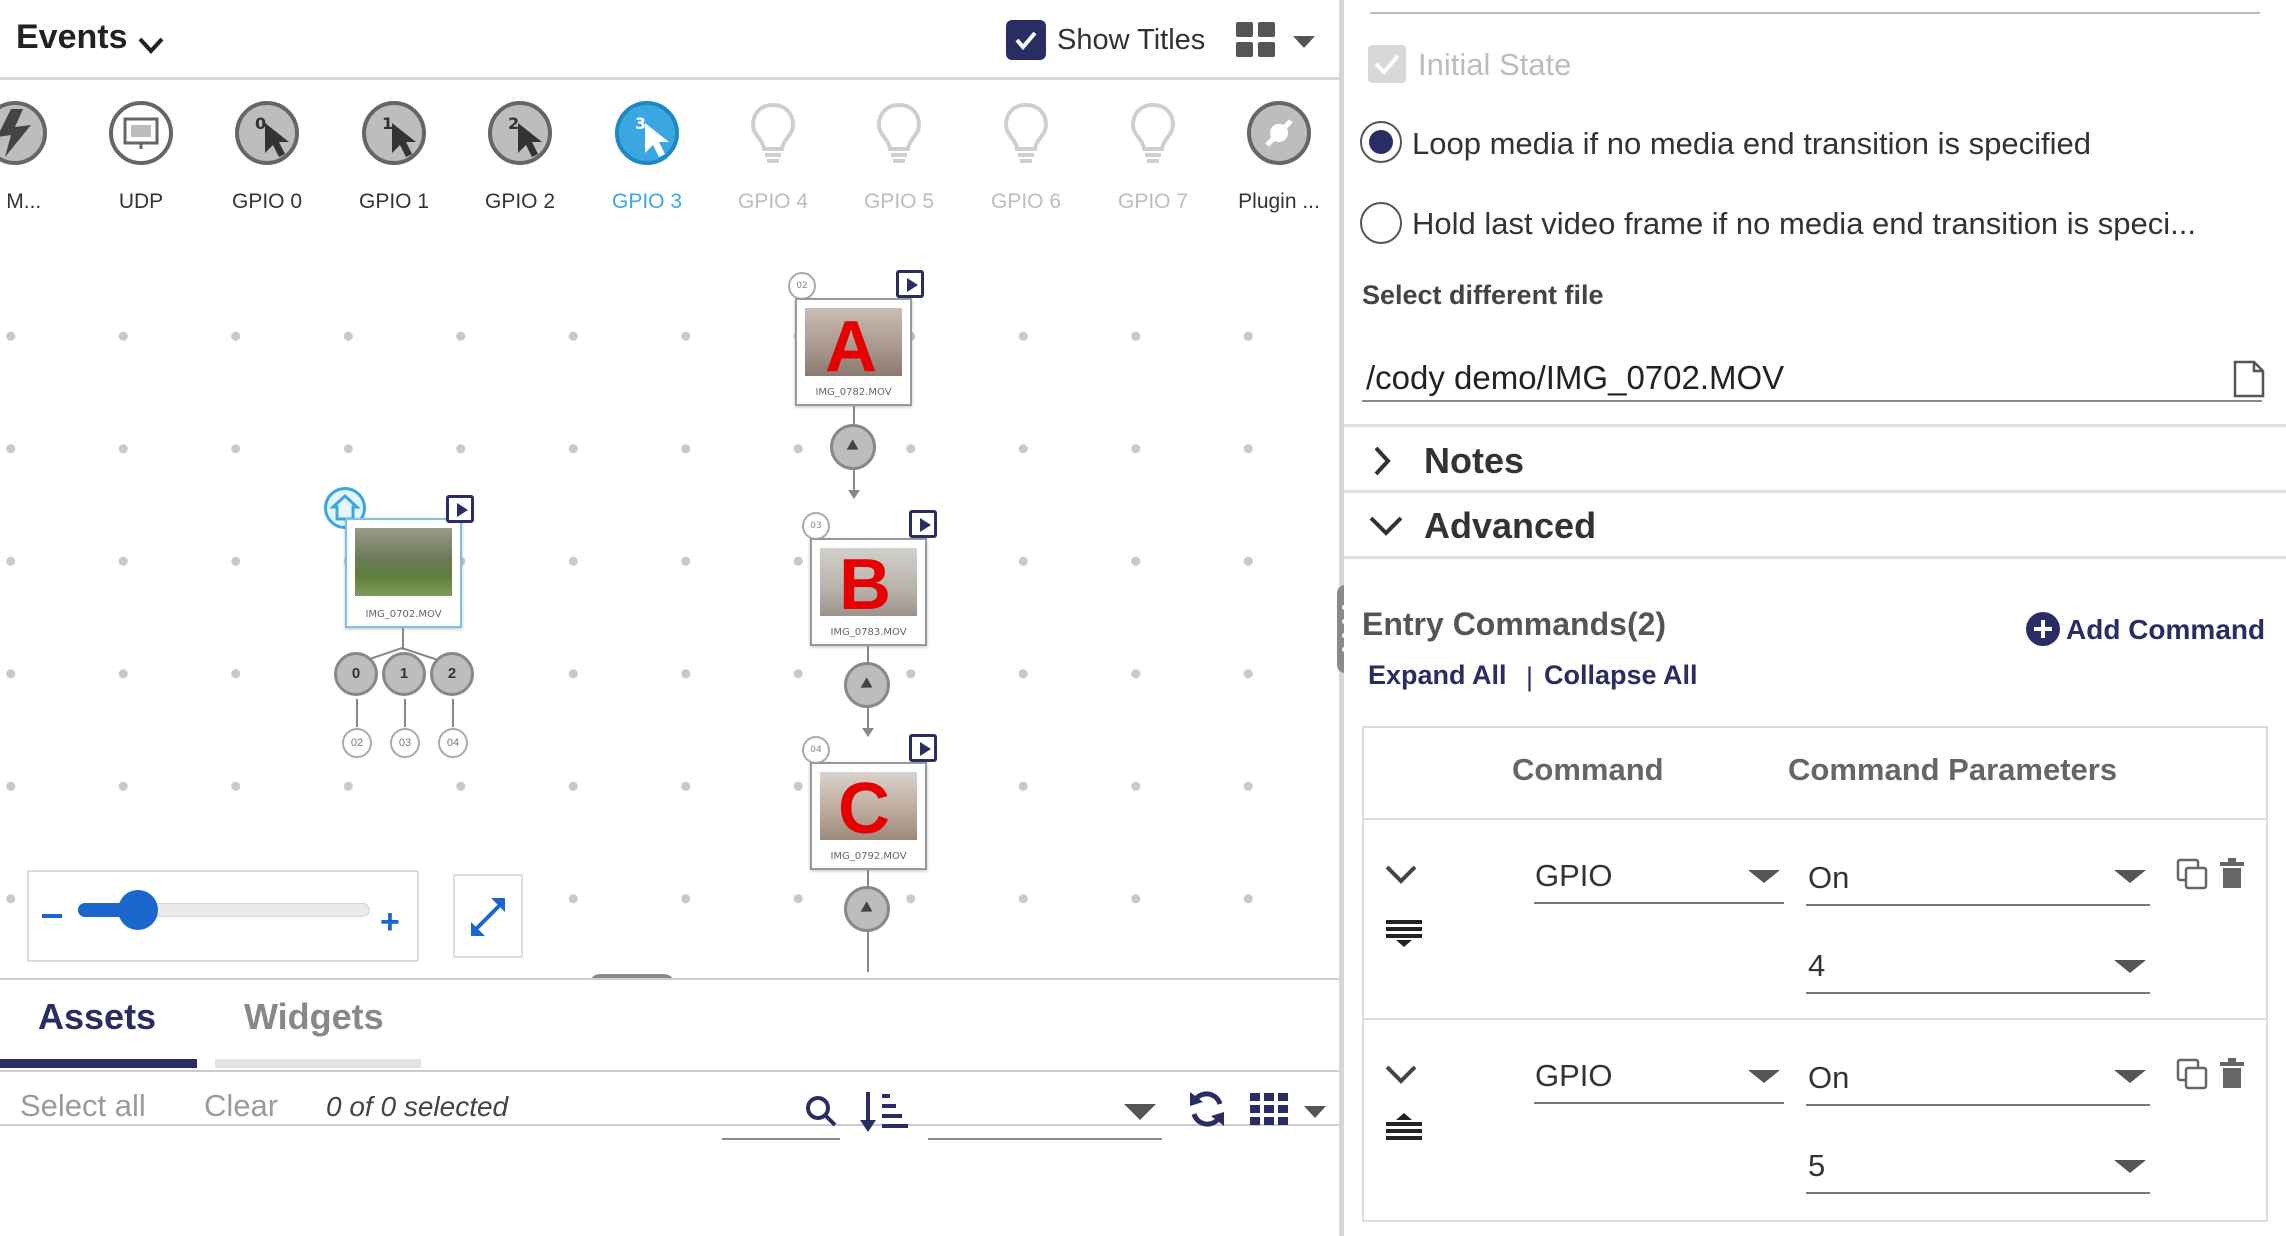  I want to click on svg-text: 1, so click(387, 123).